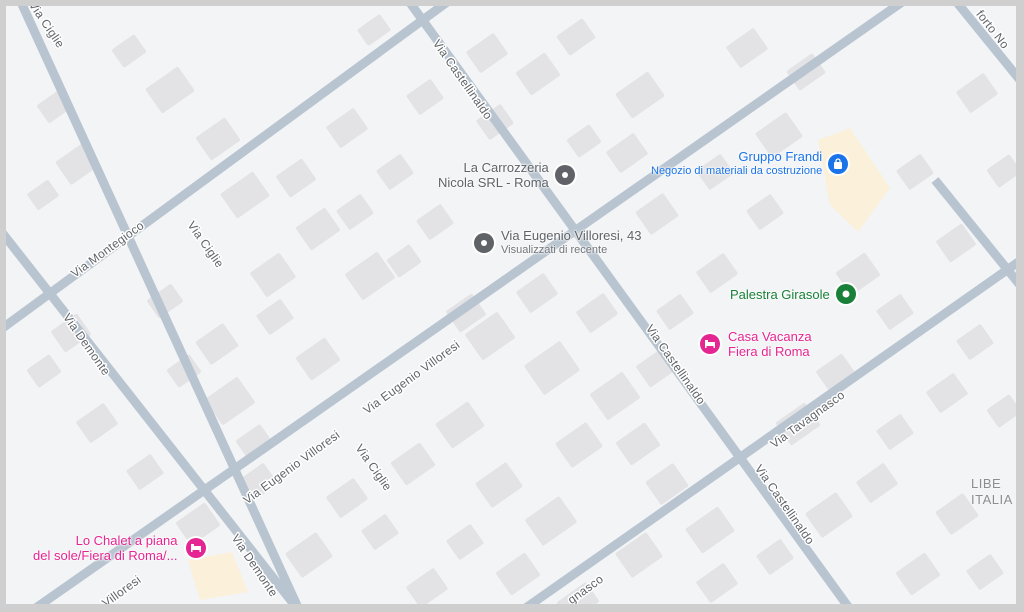 This screenshot has height=612, width=1024. What do you see at coordinates (845, 294) in the screenshot?
I see `gym-icon` at bounding box center [845, 294].